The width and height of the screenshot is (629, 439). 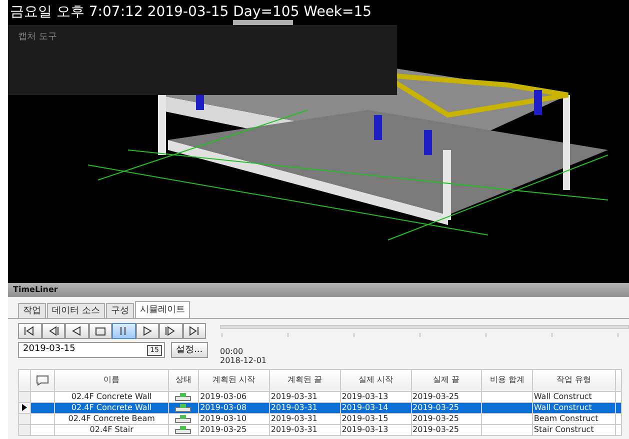 I want to click on play-back-button, so click(x=76, y=331).